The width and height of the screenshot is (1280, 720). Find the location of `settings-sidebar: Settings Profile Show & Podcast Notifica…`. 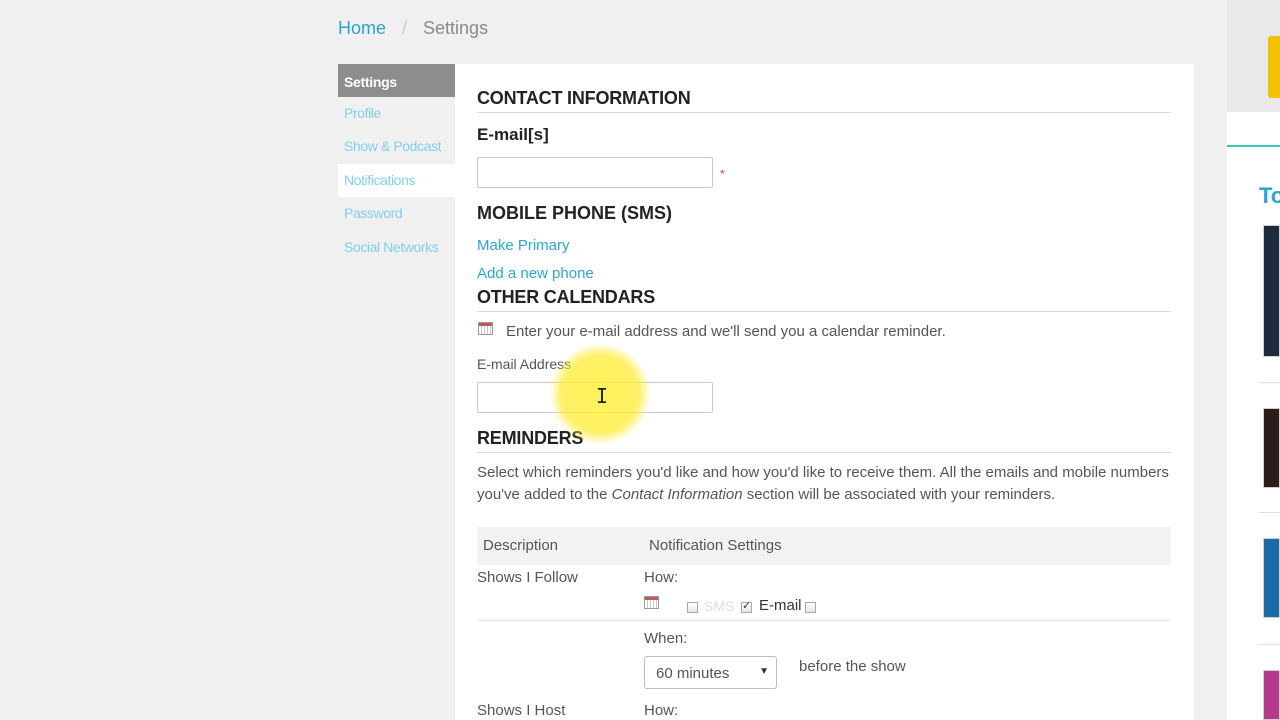

settings-sidebar: Settings Profile Show & Podcast Notifica… is located at coordinates (396, 164).